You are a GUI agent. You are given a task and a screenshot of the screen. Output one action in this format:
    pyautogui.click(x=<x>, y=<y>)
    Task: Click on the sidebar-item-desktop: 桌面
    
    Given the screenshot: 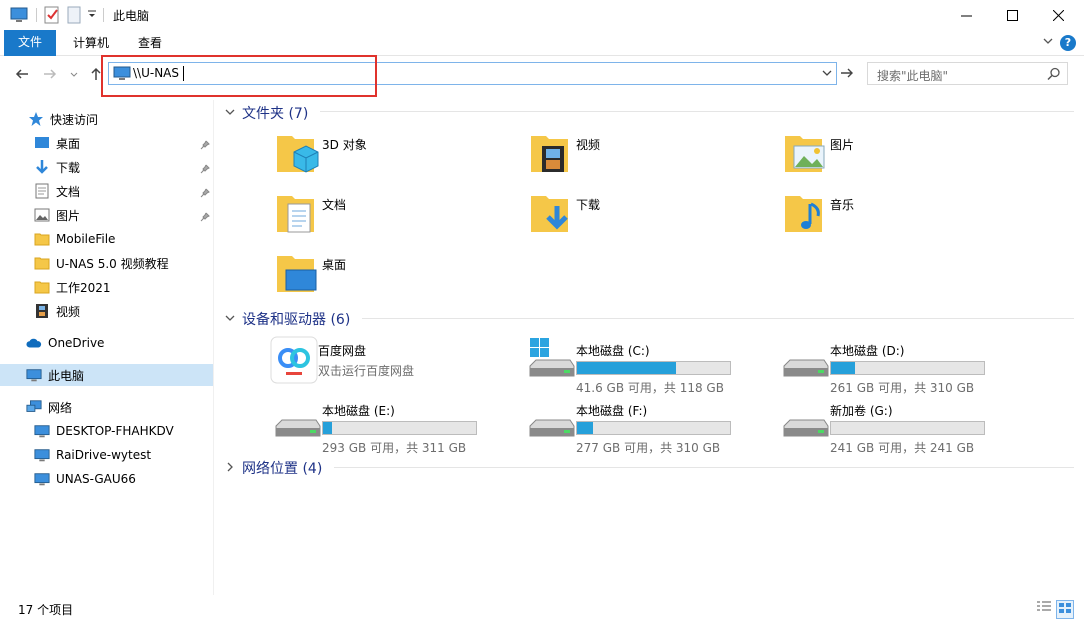 What is the action you would take?
    pyautogui.click(x=57, y=143)
    